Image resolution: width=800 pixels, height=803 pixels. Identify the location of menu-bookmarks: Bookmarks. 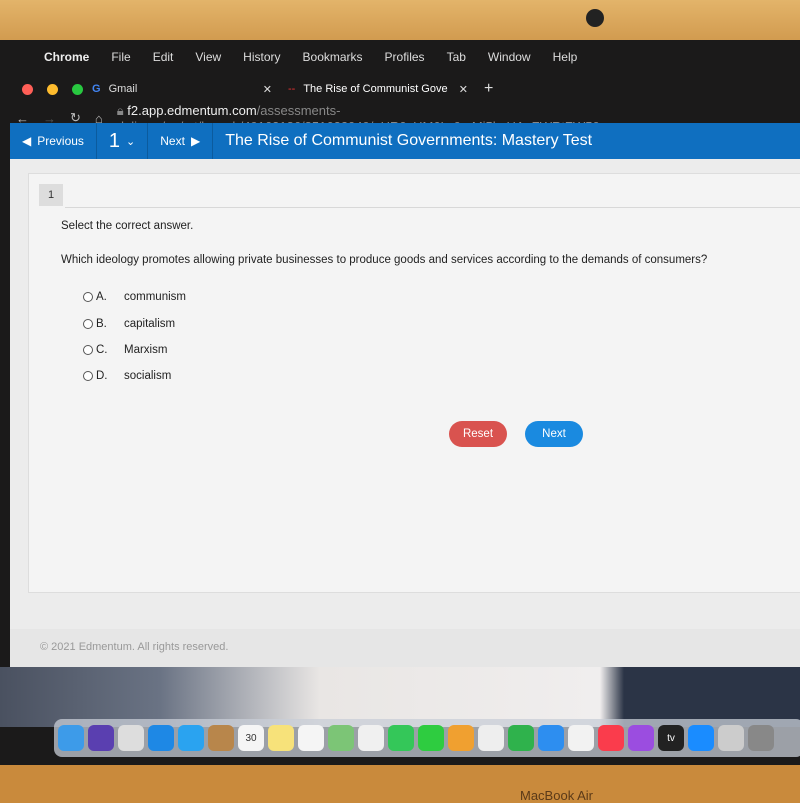
(333, 57).